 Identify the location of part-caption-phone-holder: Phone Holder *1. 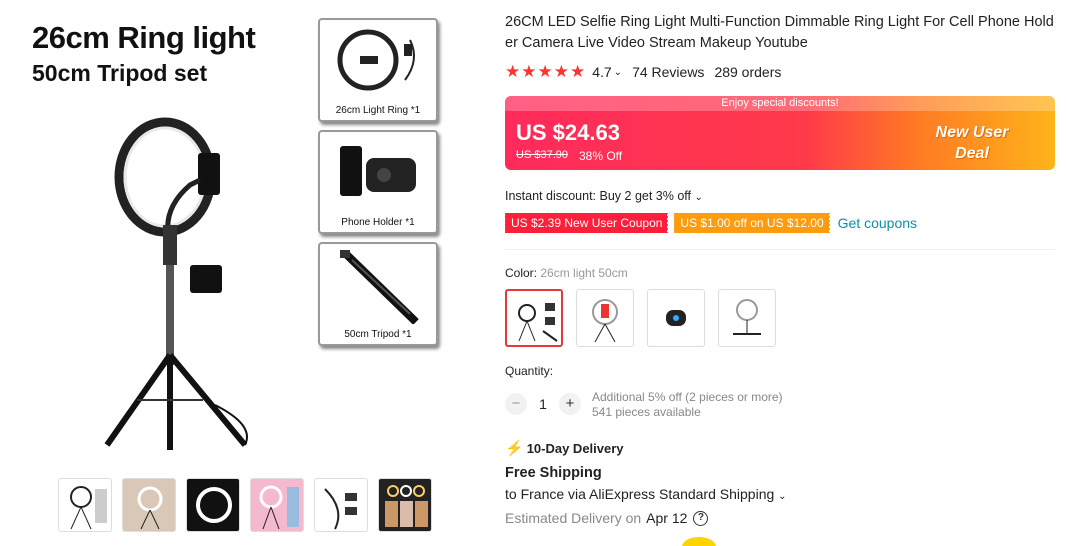
(378, 222).